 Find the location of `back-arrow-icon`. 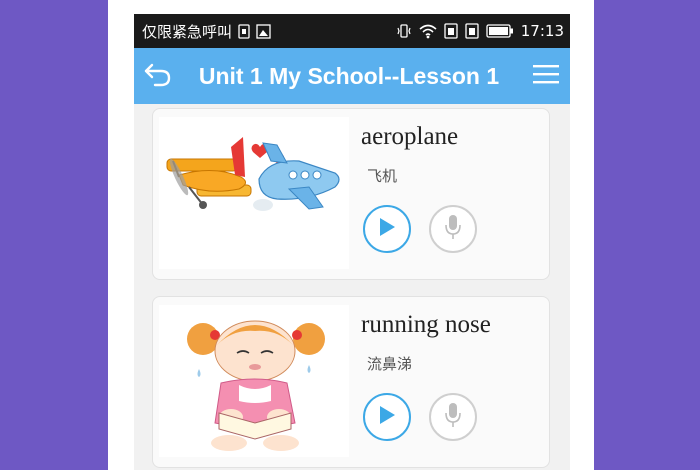

back-arrow-icon is located at coordinates (158, 76).